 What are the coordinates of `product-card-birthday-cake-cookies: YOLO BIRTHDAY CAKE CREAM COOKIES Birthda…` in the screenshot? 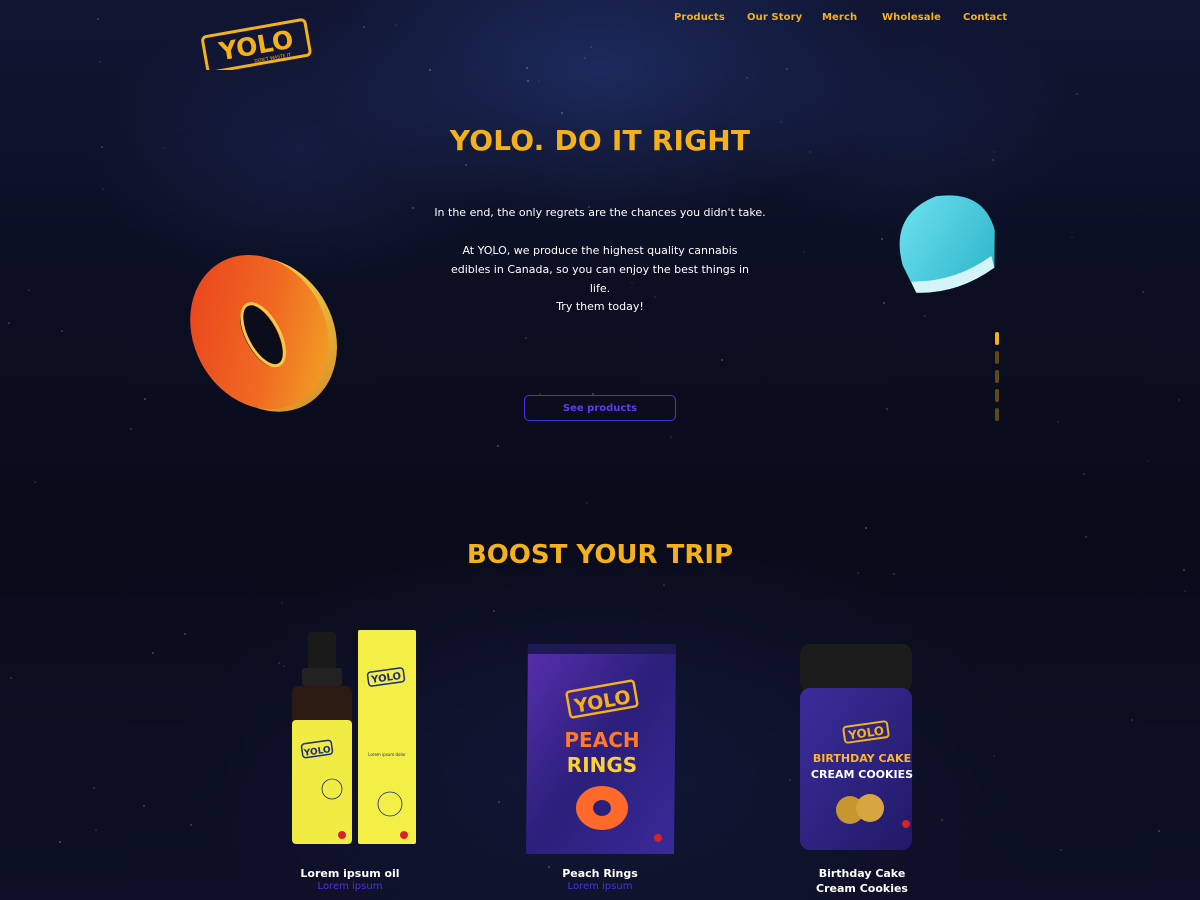 It's located at (862, 762).